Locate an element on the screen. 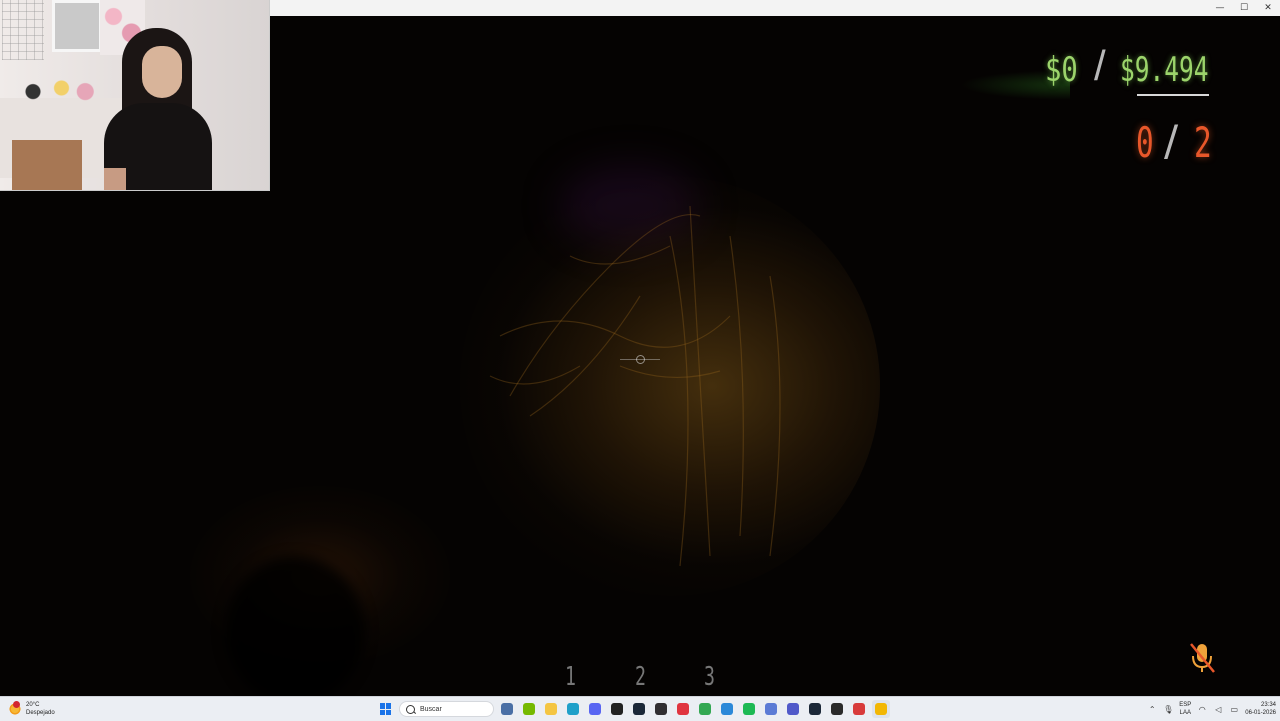  chrome-icon is located at coordinates (705, 709).